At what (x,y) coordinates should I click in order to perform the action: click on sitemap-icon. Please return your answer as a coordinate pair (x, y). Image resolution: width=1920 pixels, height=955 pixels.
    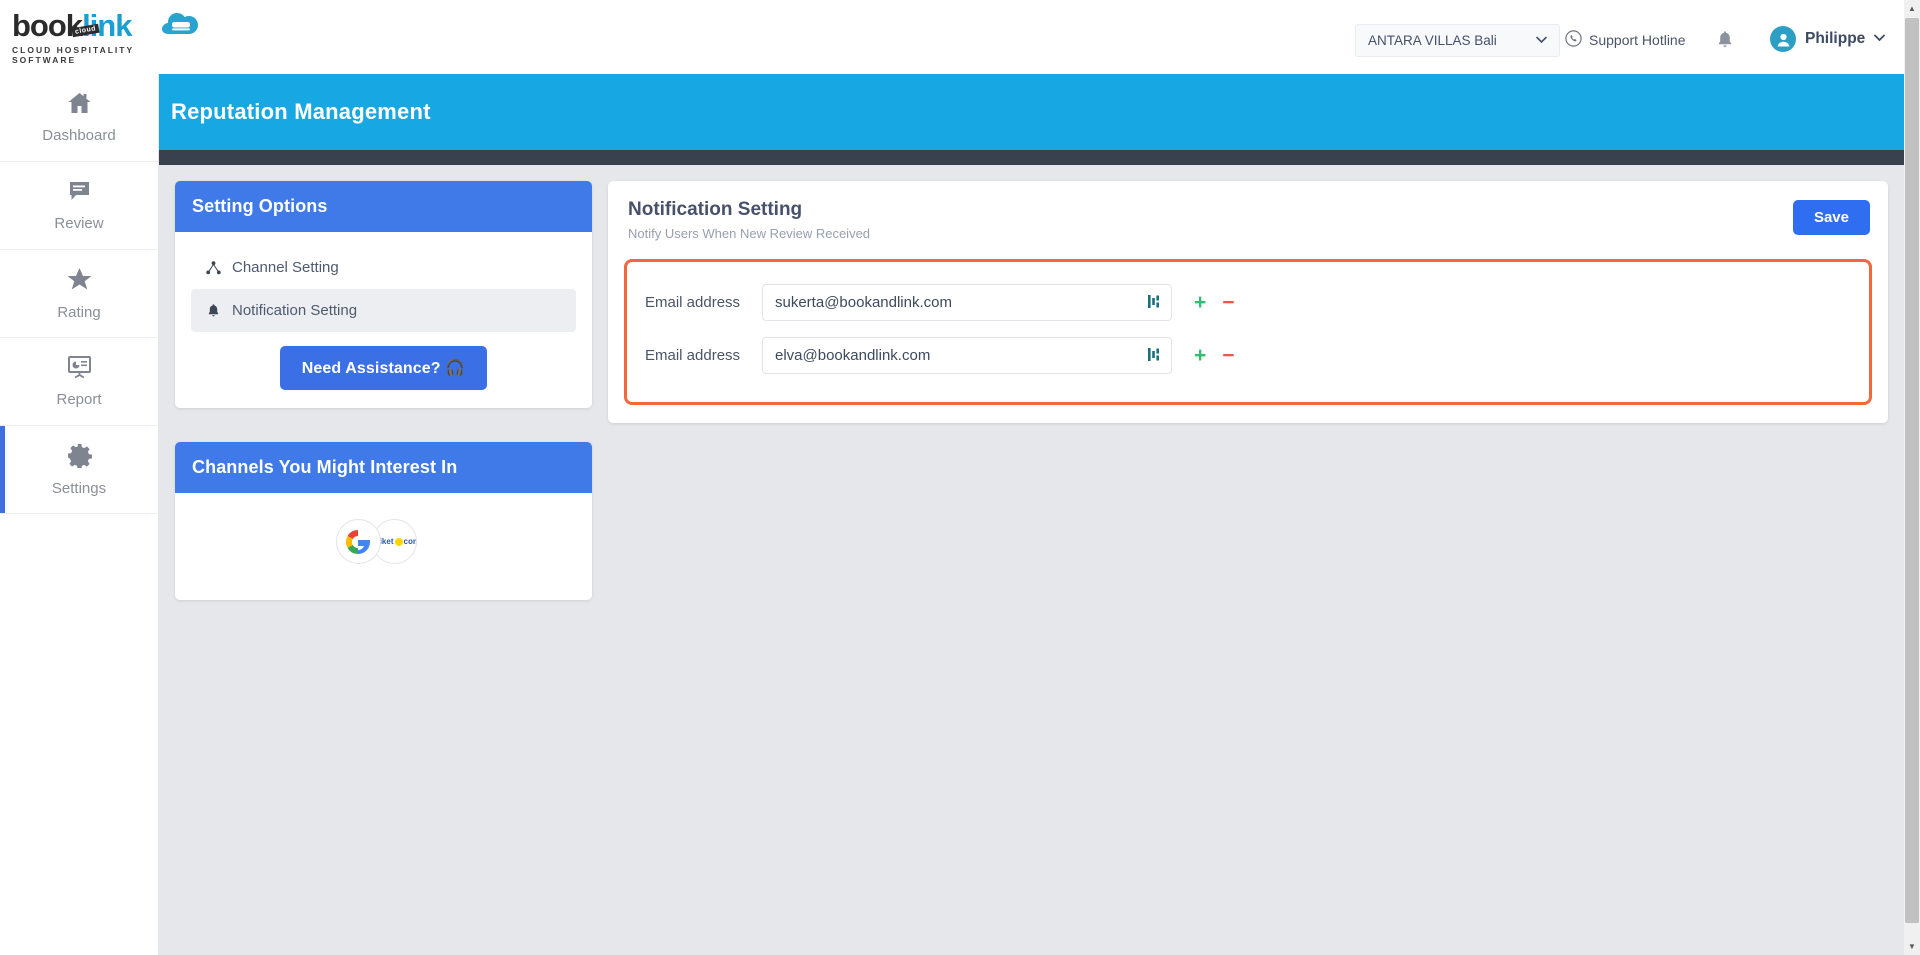
    Looking at the image, I should click on (213, 267).